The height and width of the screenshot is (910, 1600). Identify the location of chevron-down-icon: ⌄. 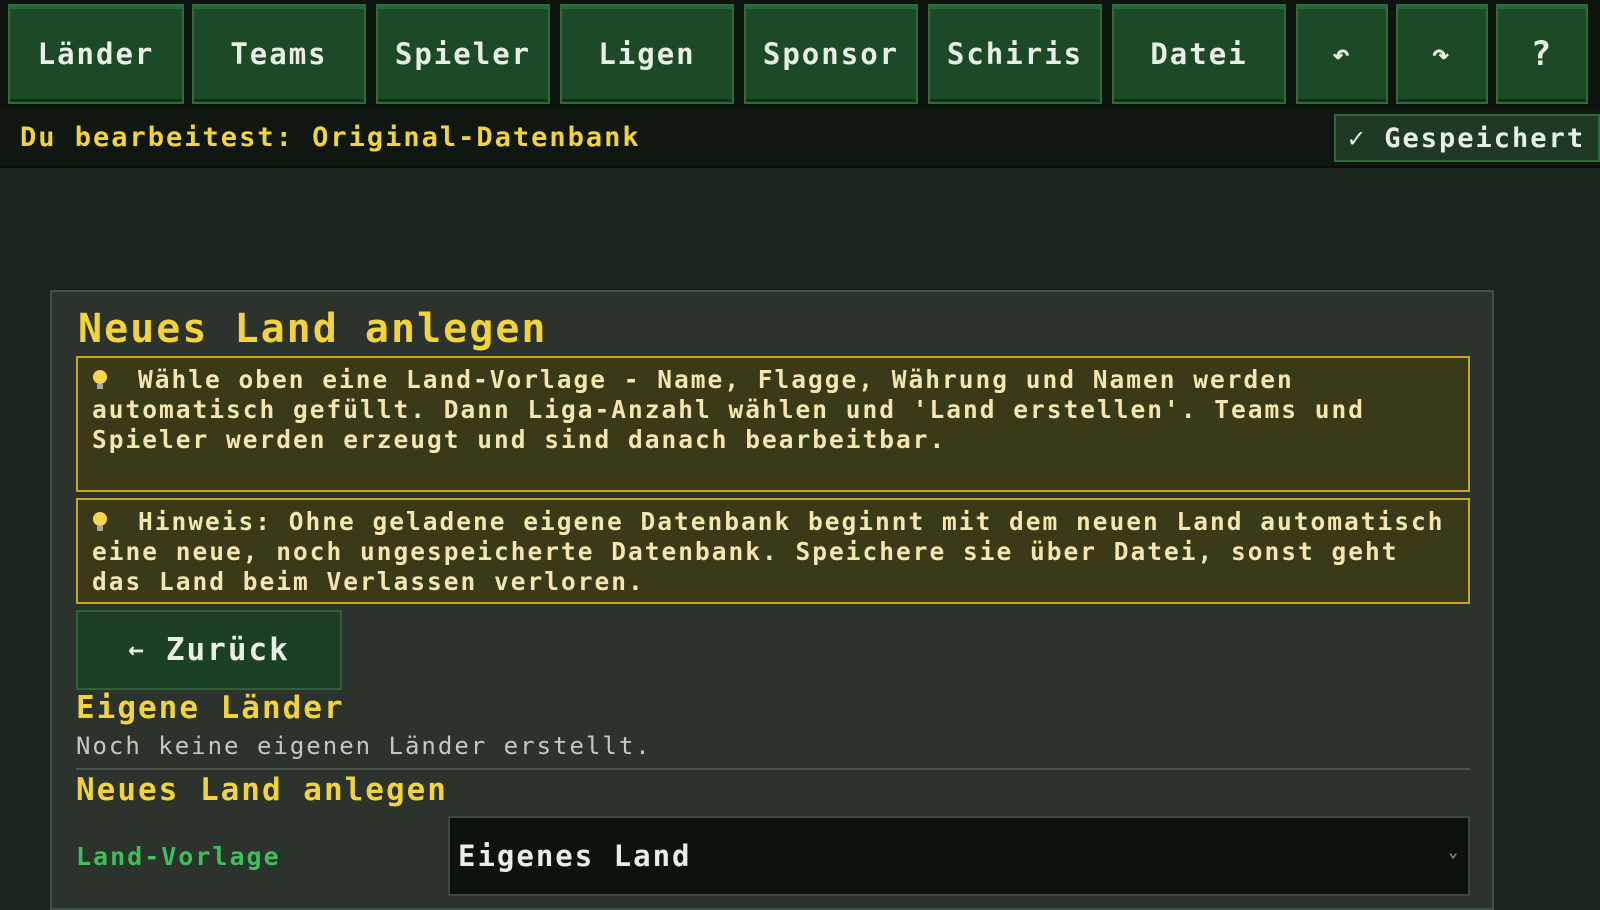
(1454, 851).